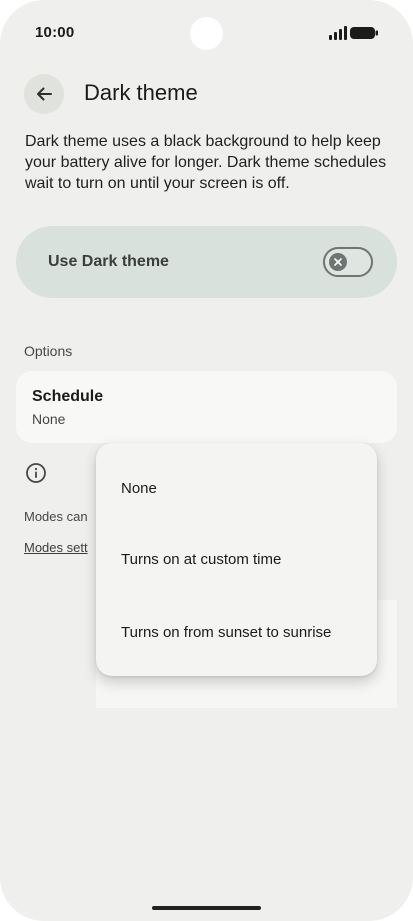 This screenshot has width=413, height=921. Describe the element at coordinates (55, 32) in the screenshot. I see `status-time: 10:00` at that location.